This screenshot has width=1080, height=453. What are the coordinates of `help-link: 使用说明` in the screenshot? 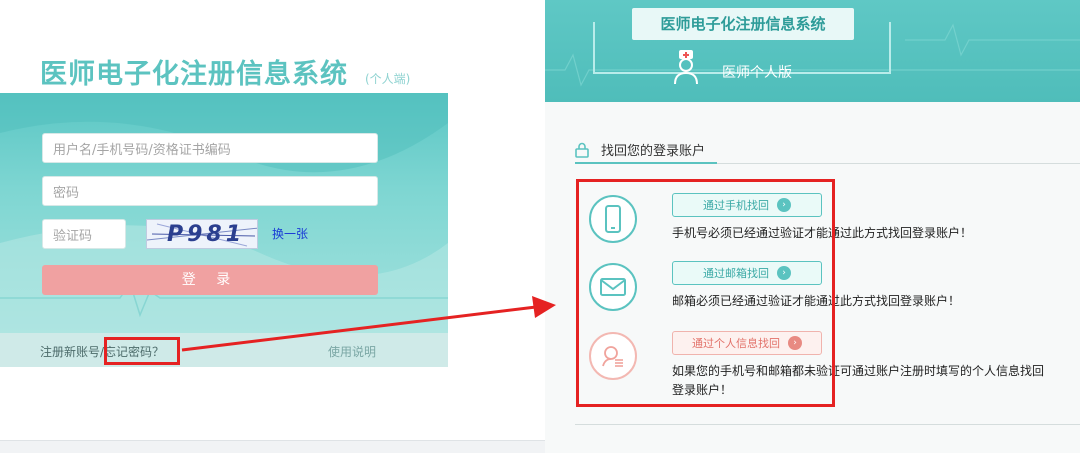 It's located at (352, 351).